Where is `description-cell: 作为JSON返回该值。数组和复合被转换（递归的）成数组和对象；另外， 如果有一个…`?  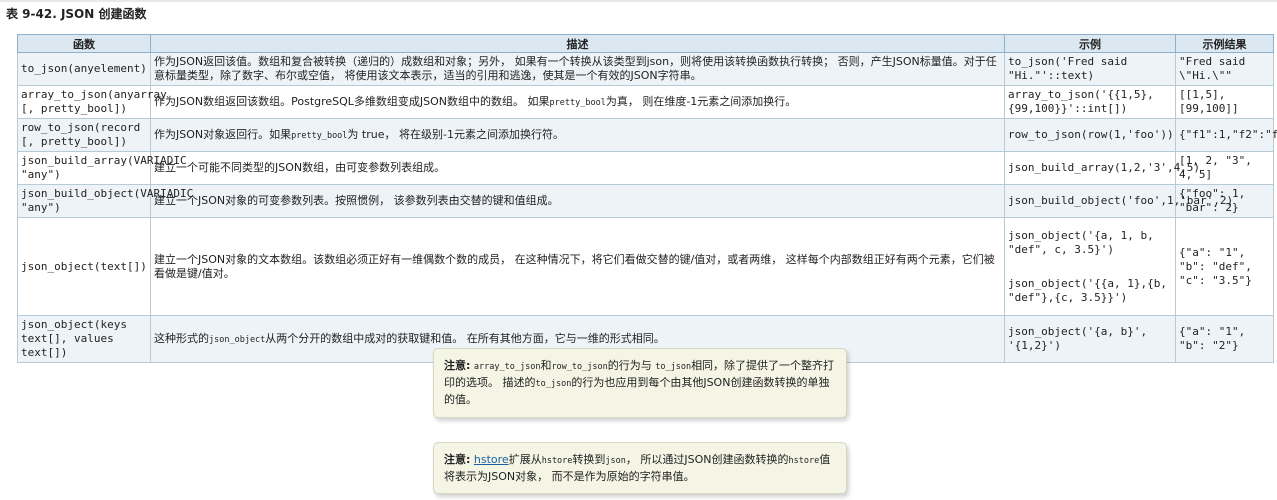
description-cell: 作为JSON返回该值。数组和复合被转换（递归的）成数组和对象；另外， 如果有一个… is located at coordinates (577, 69).